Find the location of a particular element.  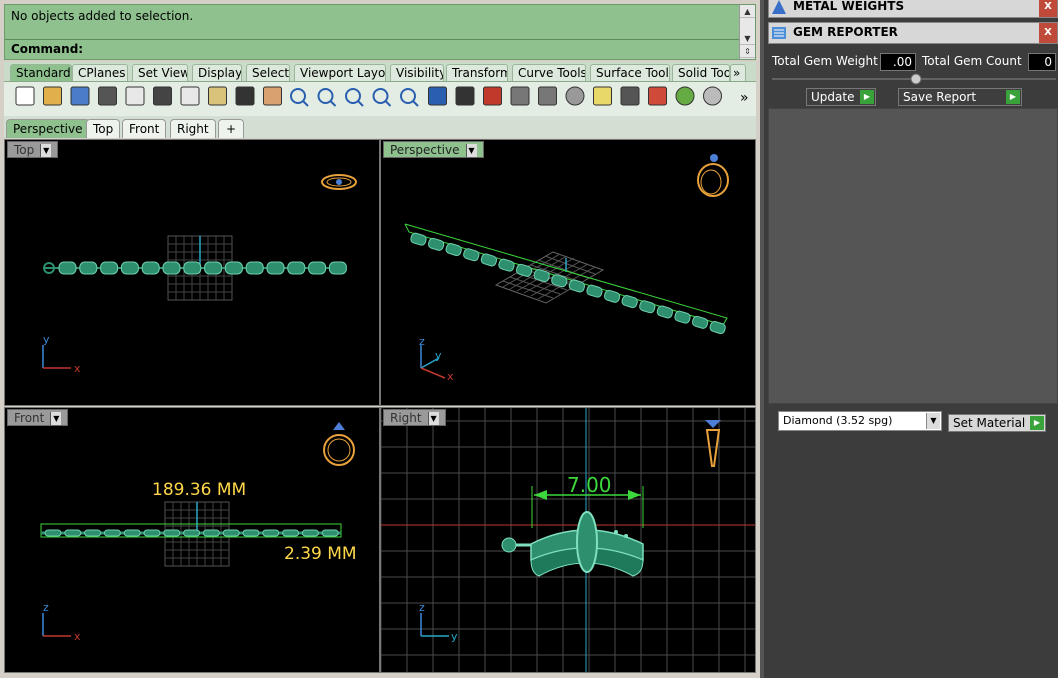

sphere-icon is located at coordinates (712, 96).